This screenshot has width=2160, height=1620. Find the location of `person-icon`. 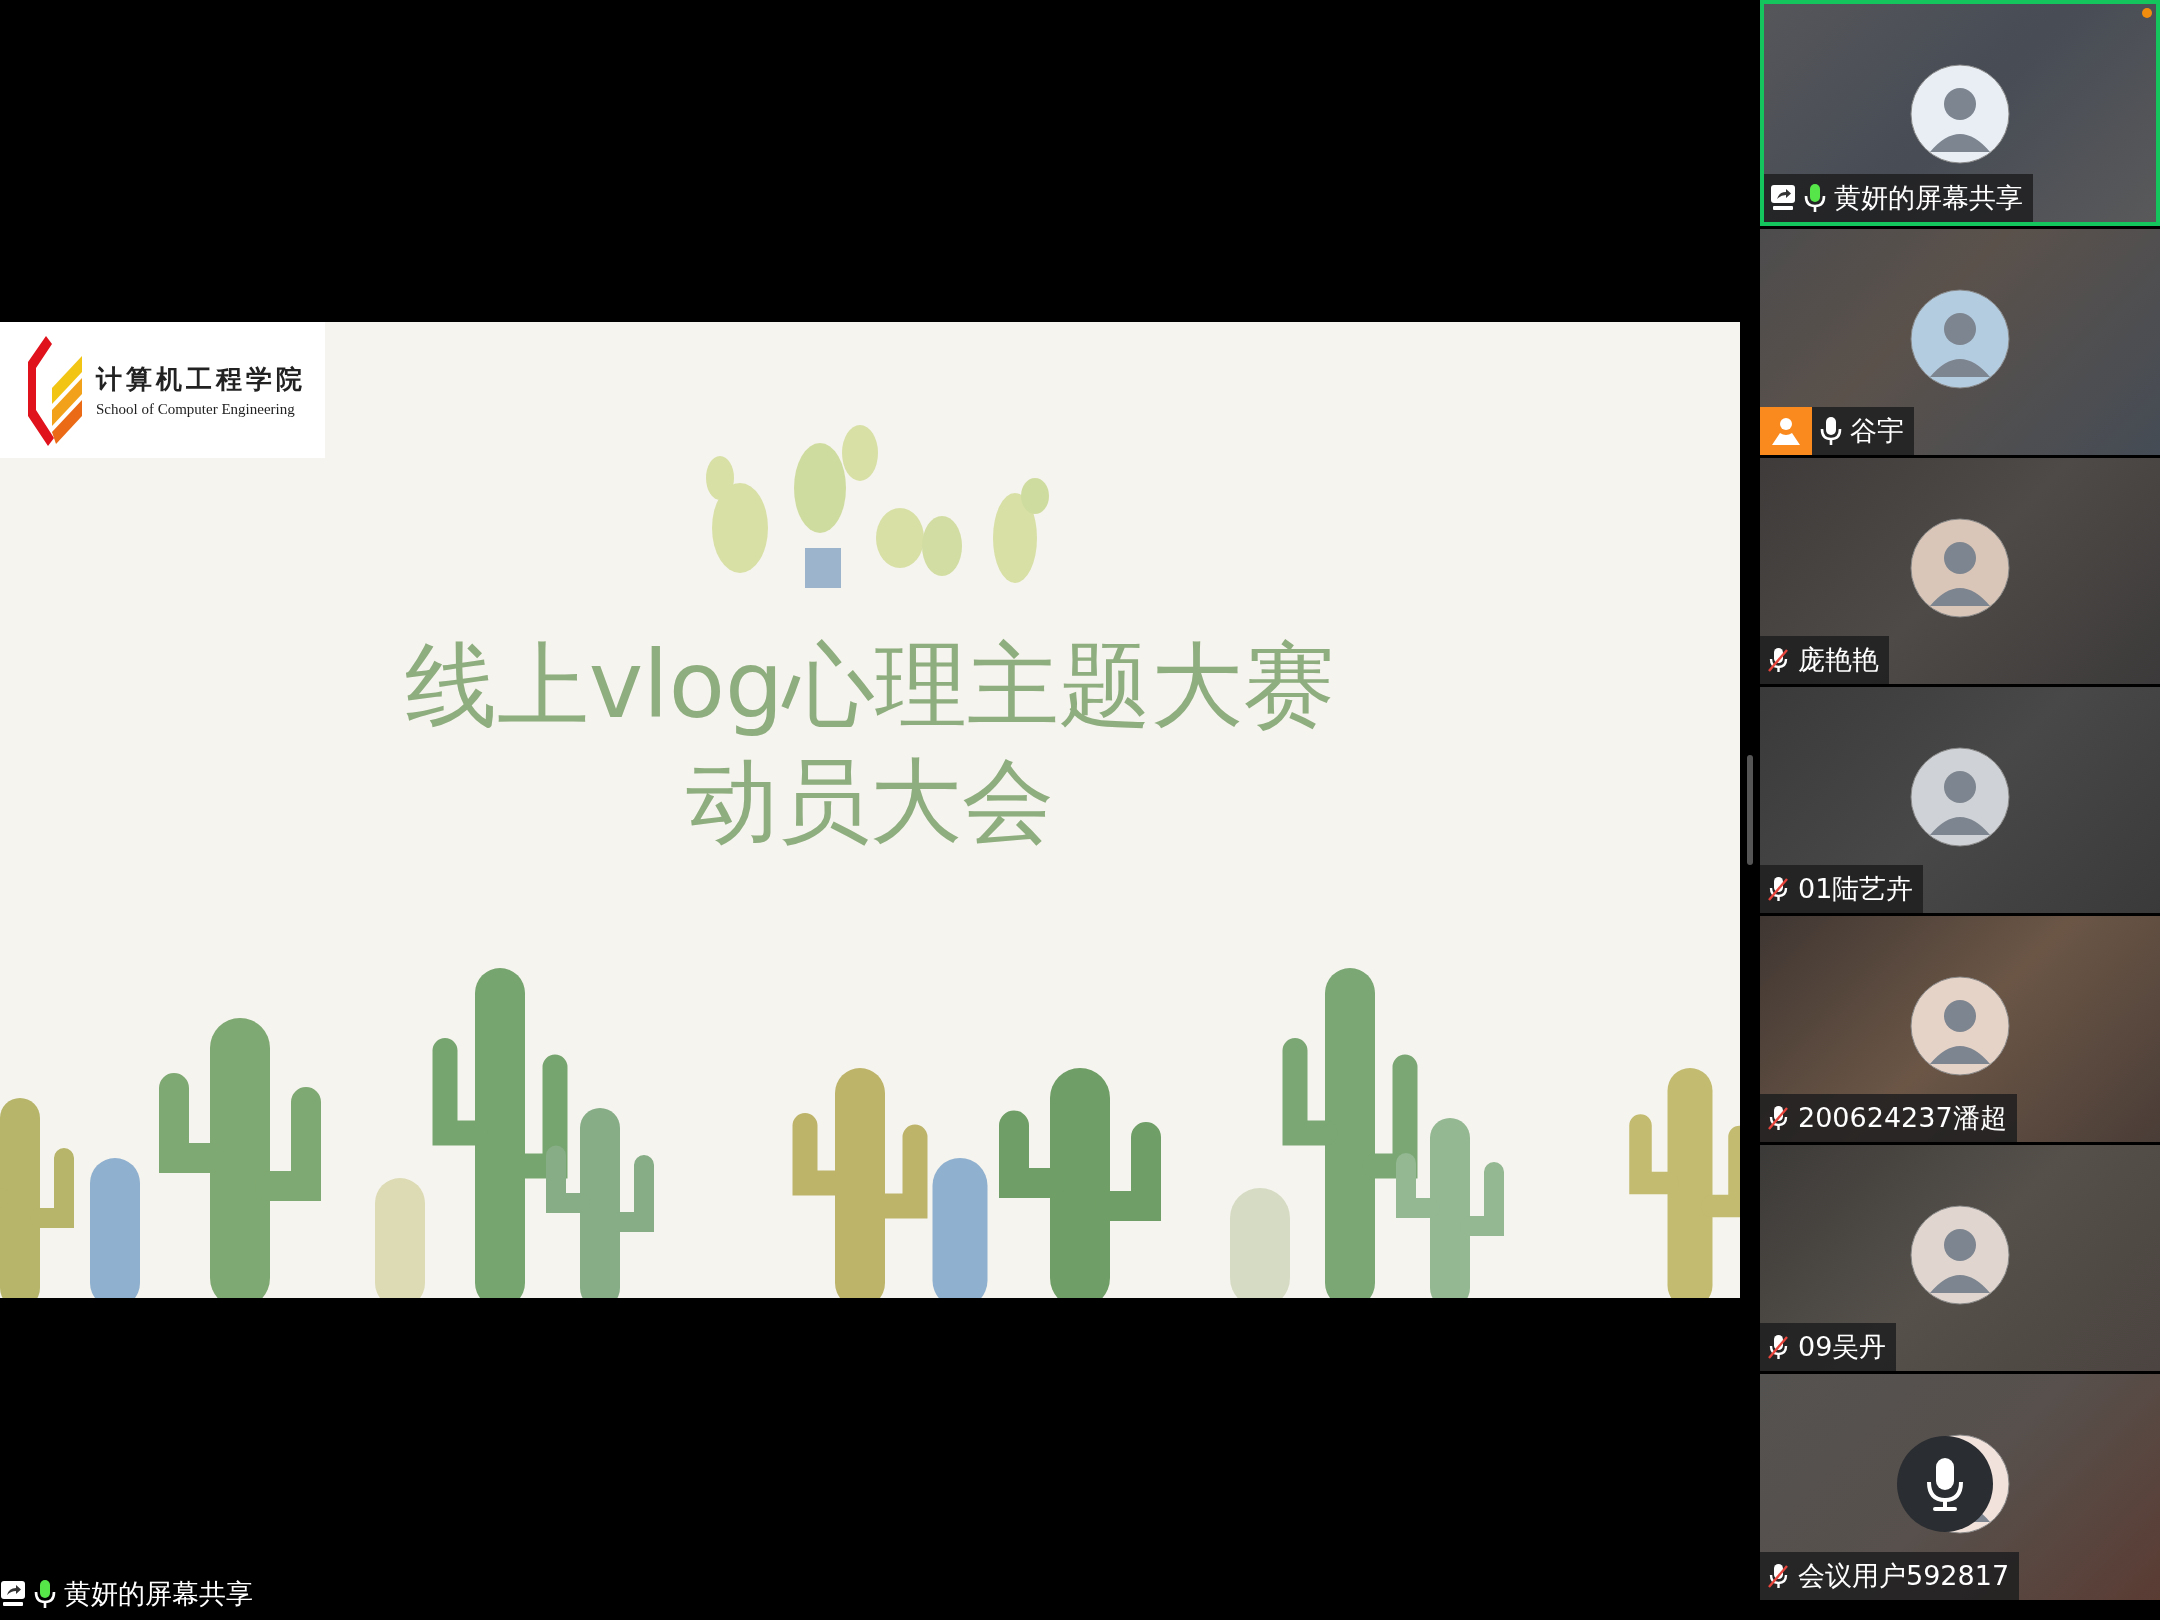

person-icon is located at coordinates (1786, 431).